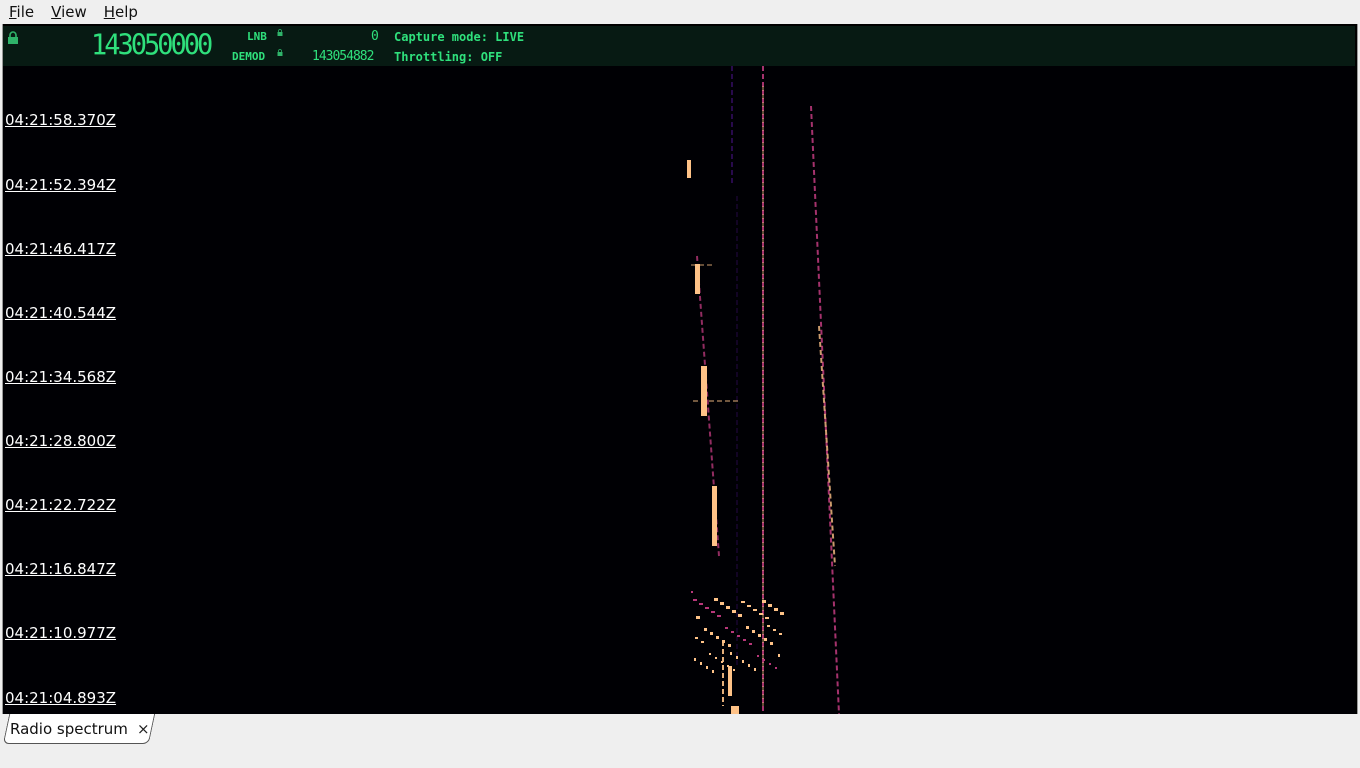  I want to click on timestamp-label: 04:21:22.722Z, so click(60, 505).